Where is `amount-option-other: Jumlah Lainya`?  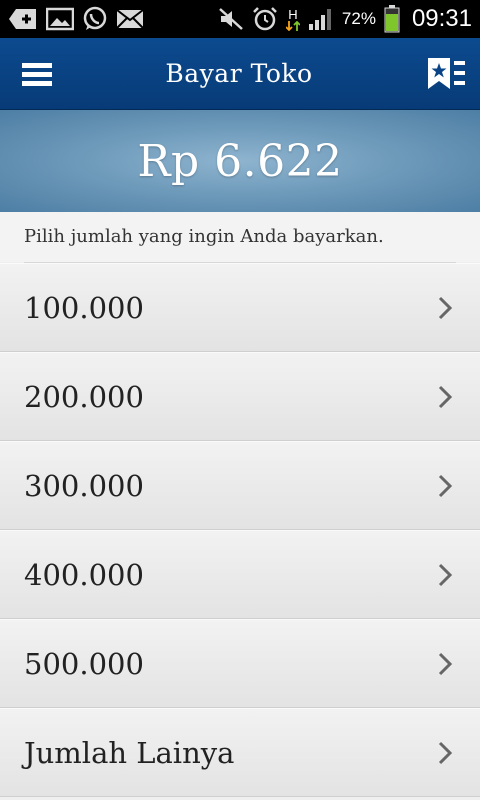
amount-option-other: Jumlah Lainya is located at coordinates (240, 752).